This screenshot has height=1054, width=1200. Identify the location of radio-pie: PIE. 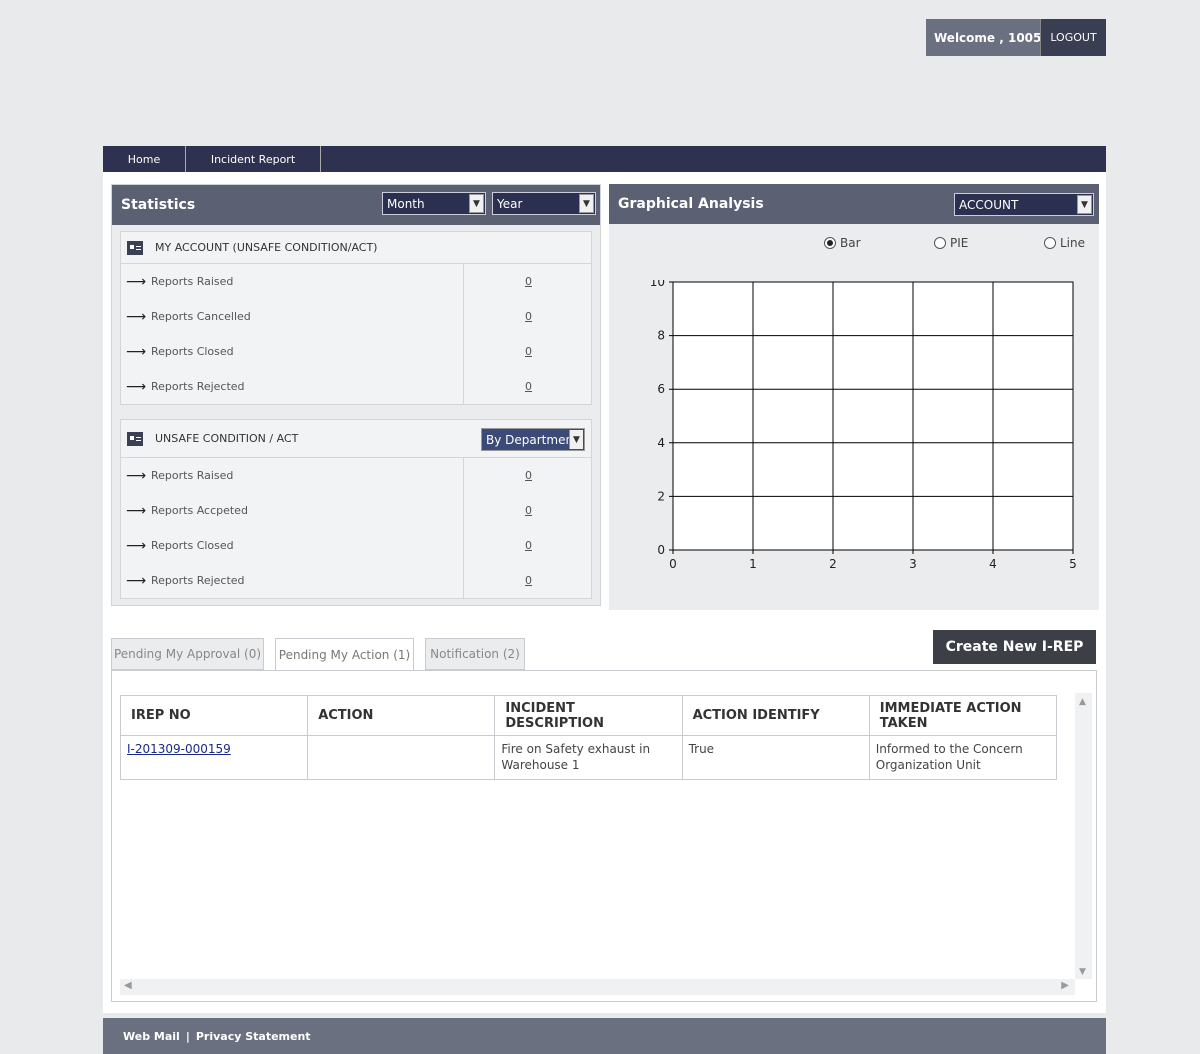
(951, 243).